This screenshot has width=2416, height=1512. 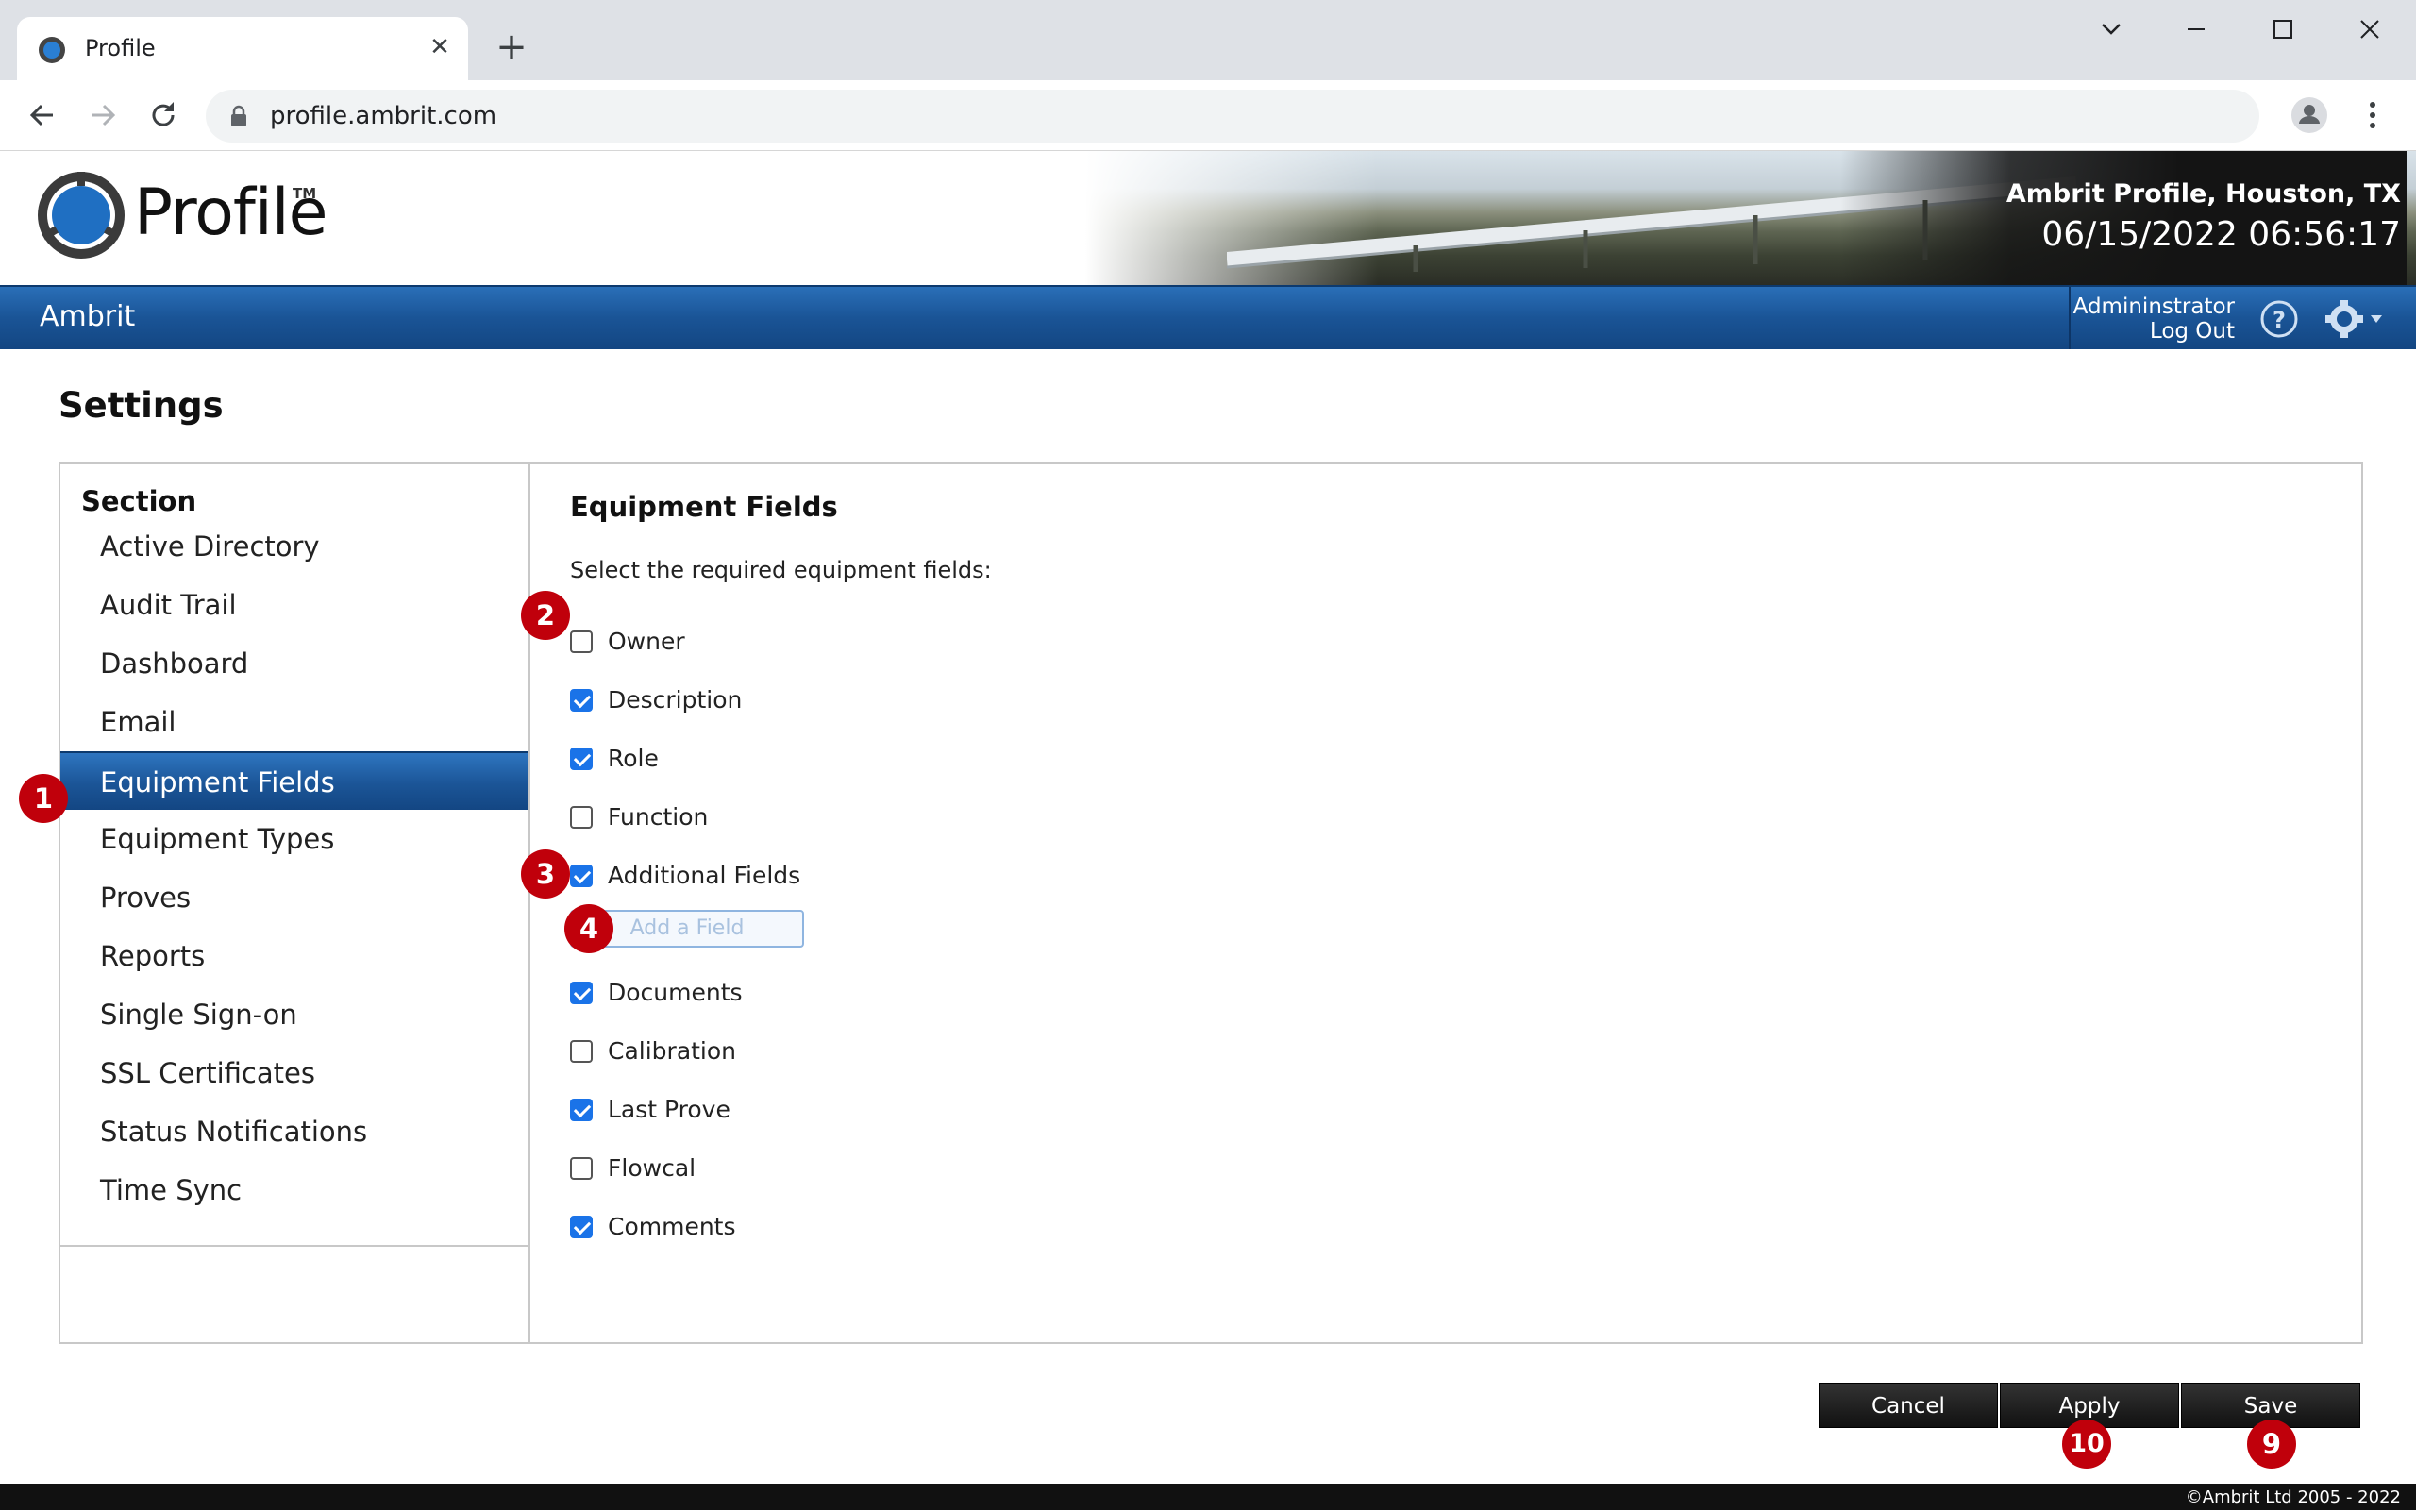 What do you see at coordinates (633, 758) in the screenshot?
I see `role-label: Role` at bounding box center [633, 758].